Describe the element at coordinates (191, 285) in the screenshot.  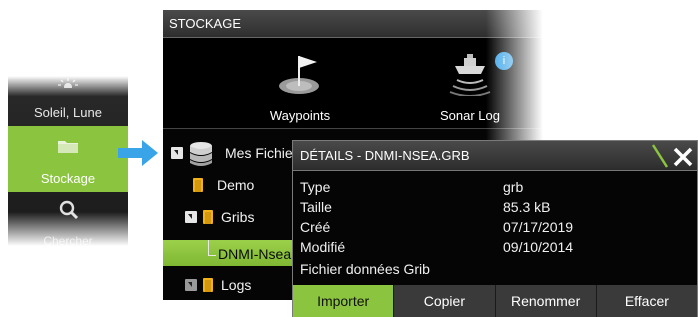
I see `expand-toggle-icon` at that location.